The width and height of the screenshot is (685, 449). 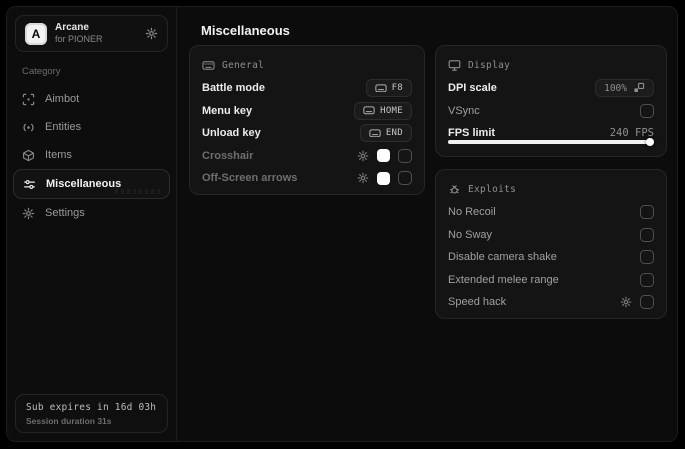 I want to click on no-sway-checkbox, so click(x=647, y=234).